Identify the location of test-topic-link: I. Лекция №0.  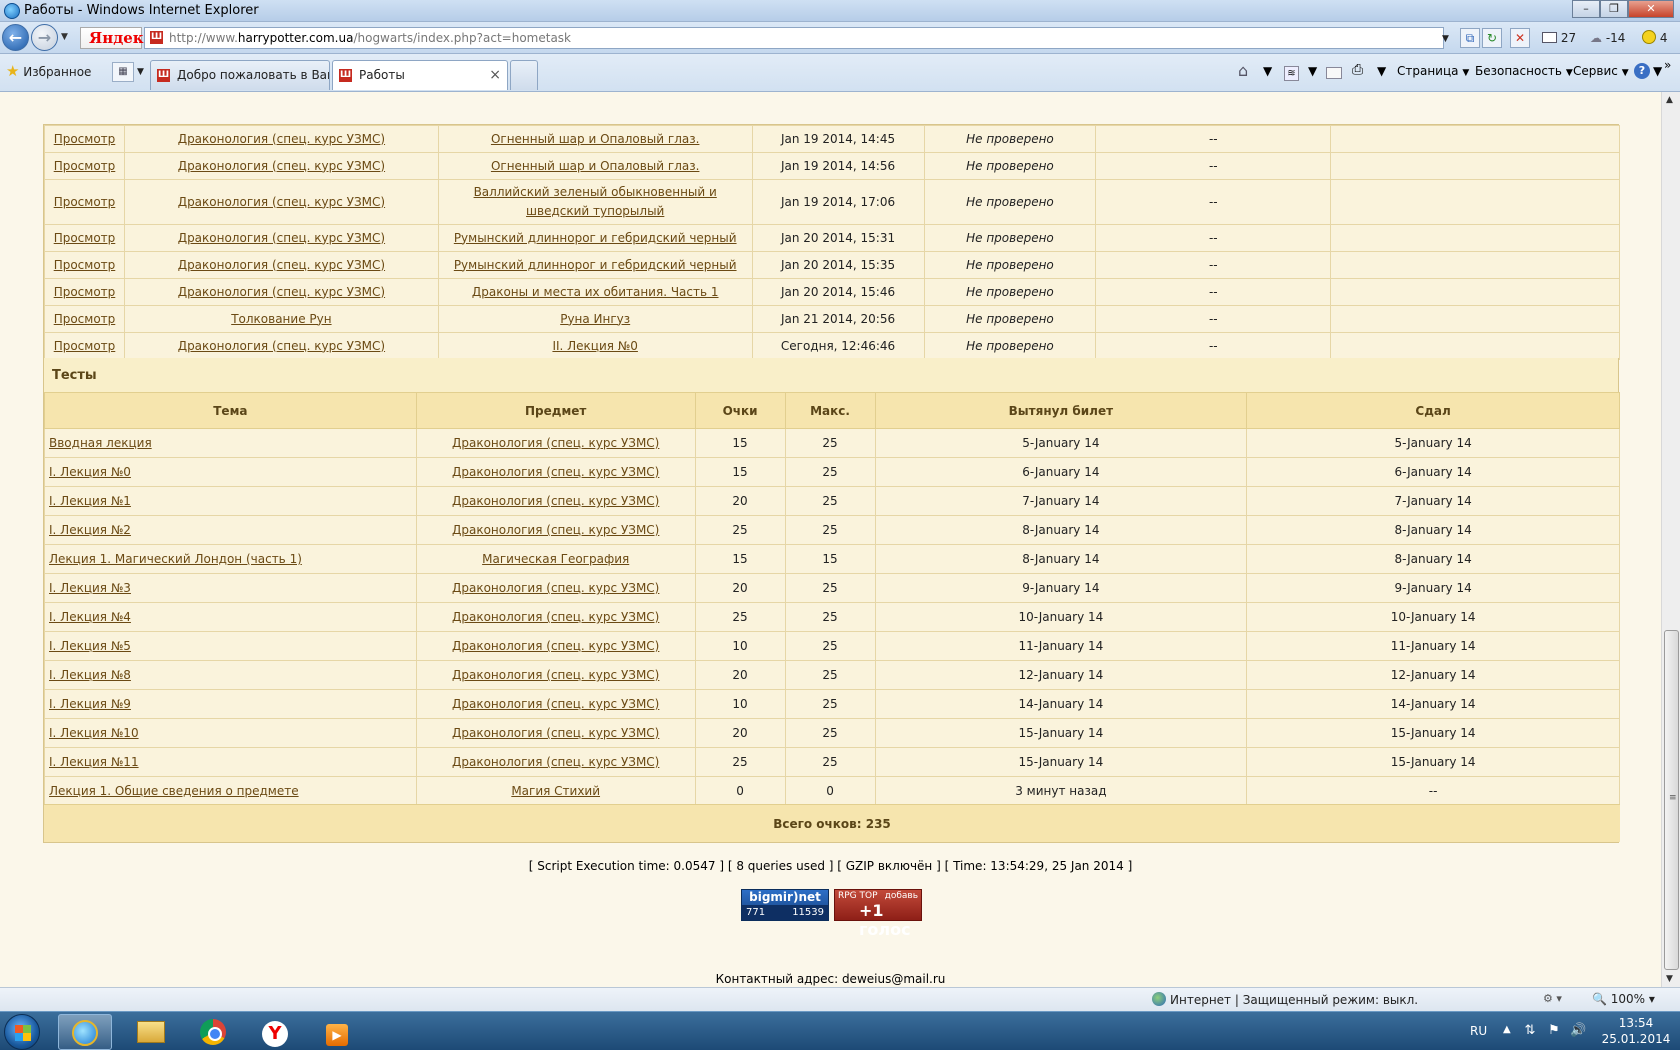
(90, 472).